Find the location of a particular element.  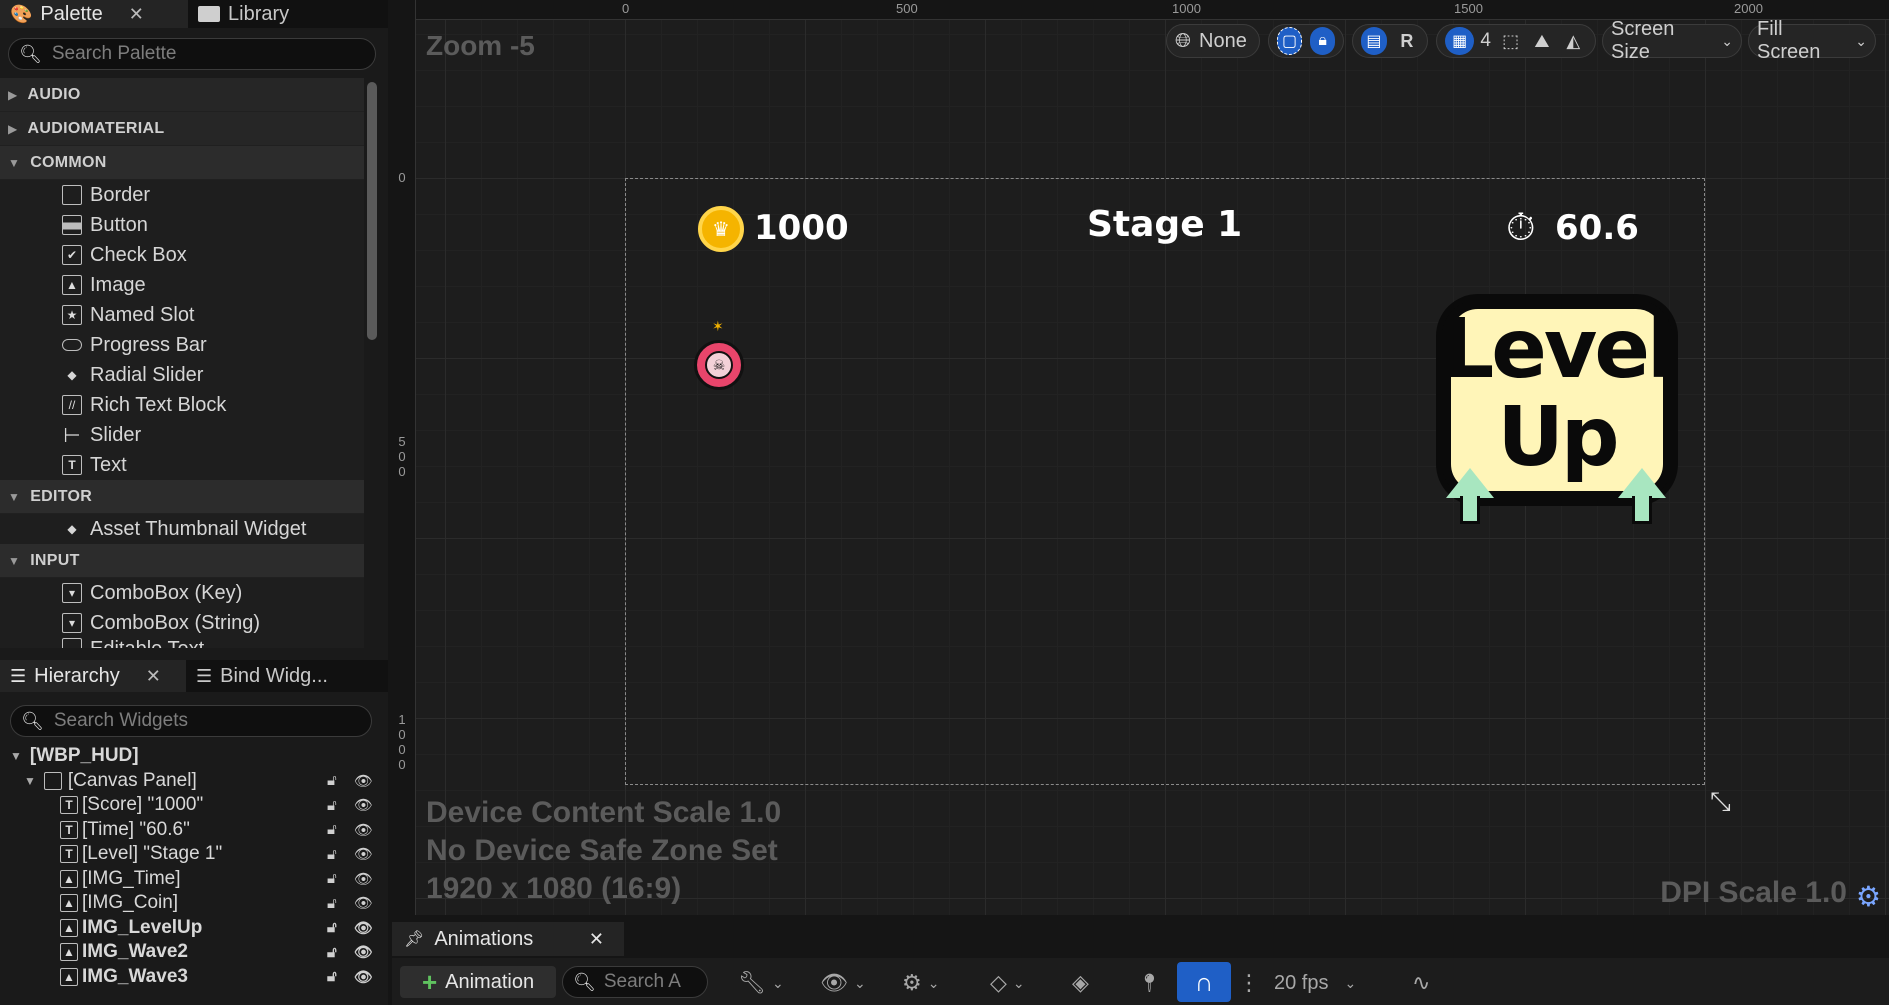

tree-item-img-wave3: ▲ IMG_Wave3 🔓︎ 👁︎ is located at coordinates (194, 977).